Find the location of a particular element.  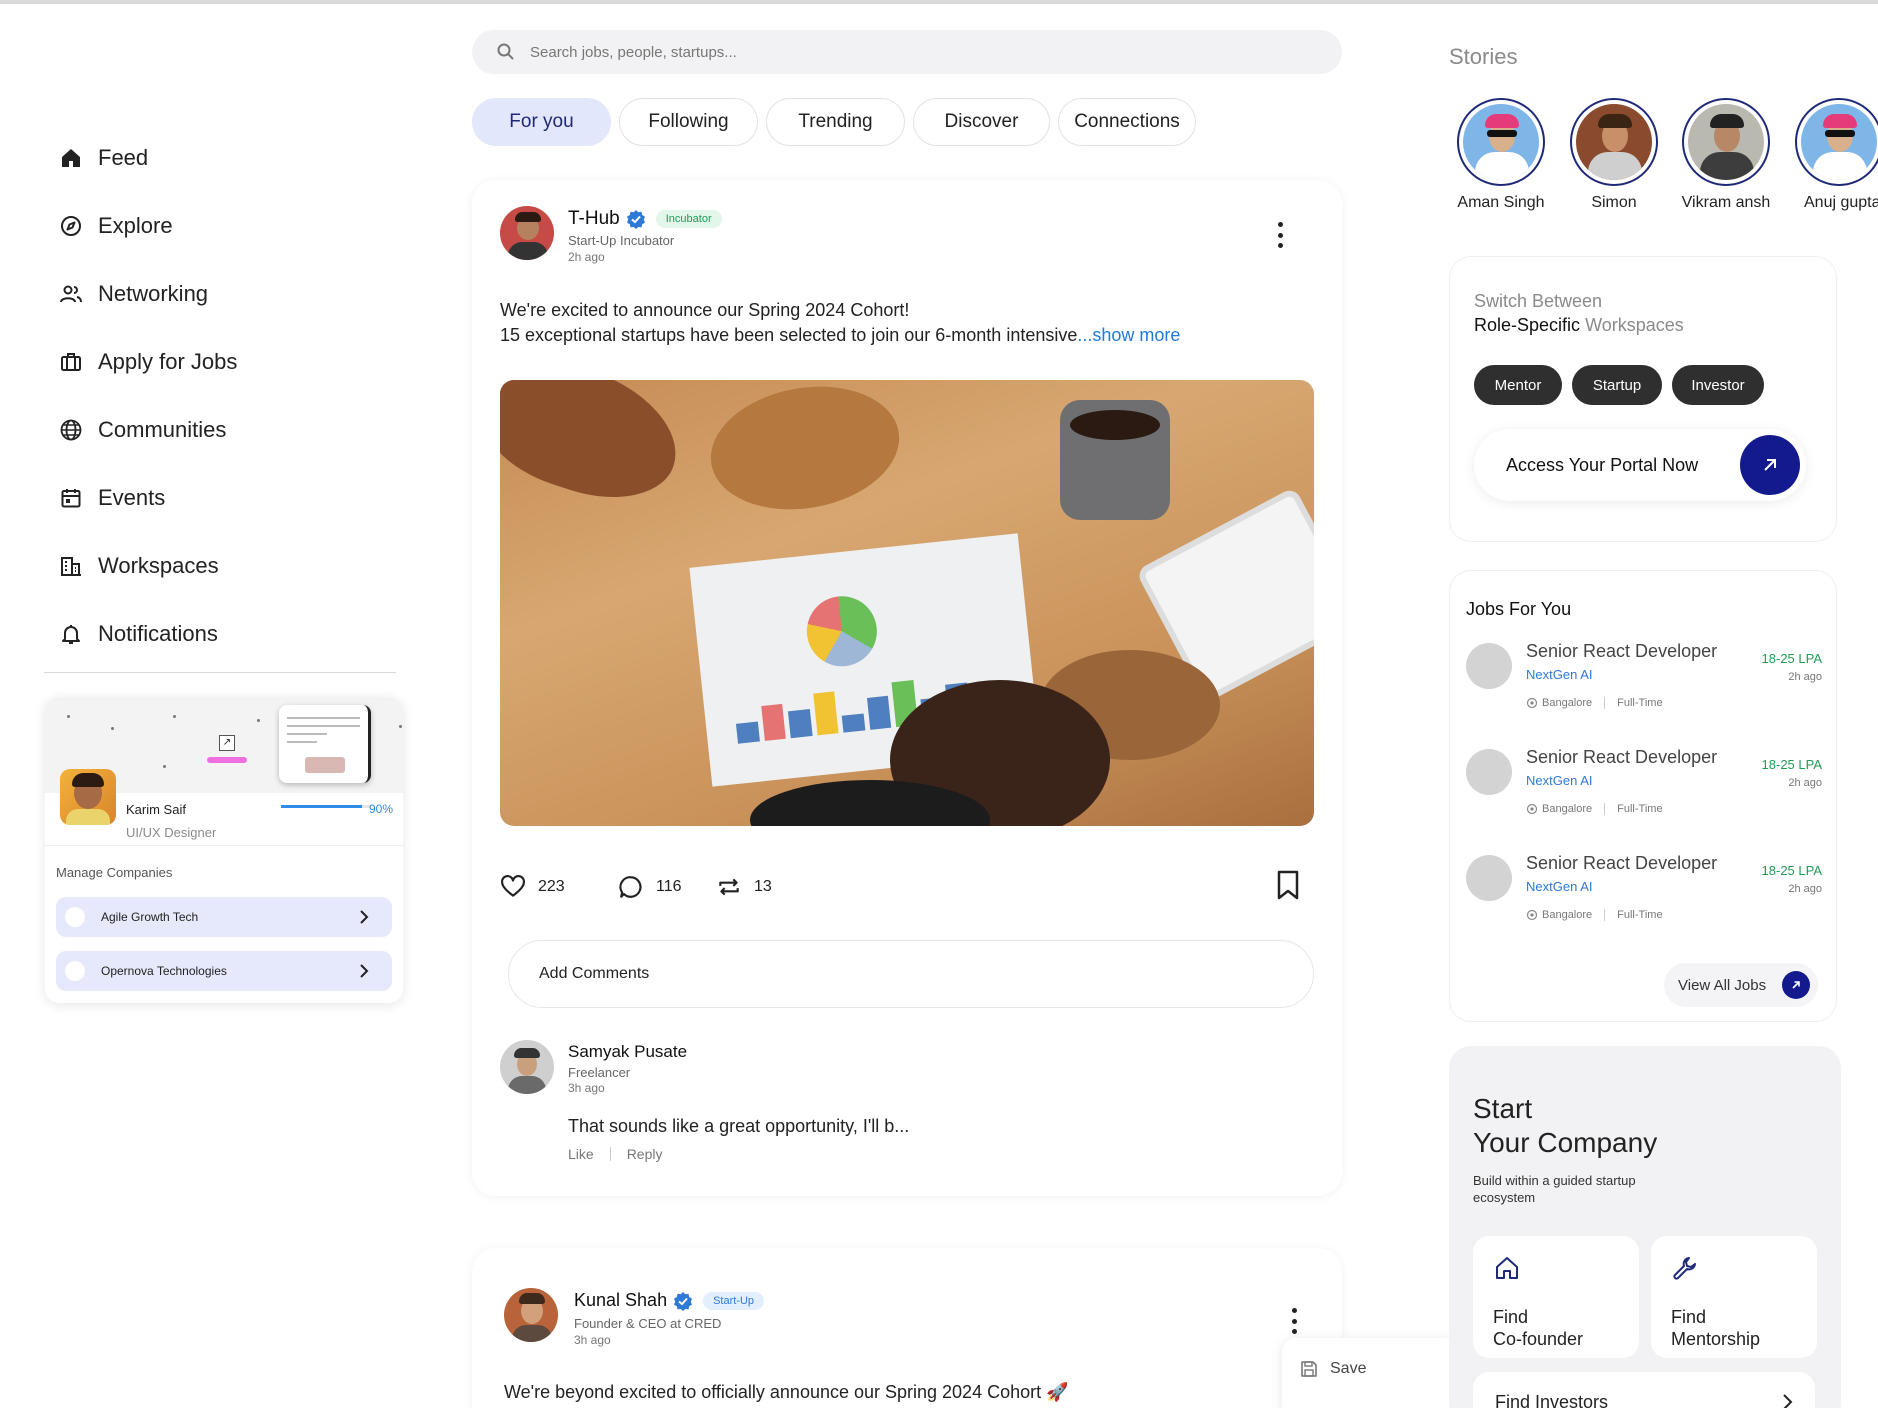

post-timestamp: 2h ago is located at coordinates (586, 257).